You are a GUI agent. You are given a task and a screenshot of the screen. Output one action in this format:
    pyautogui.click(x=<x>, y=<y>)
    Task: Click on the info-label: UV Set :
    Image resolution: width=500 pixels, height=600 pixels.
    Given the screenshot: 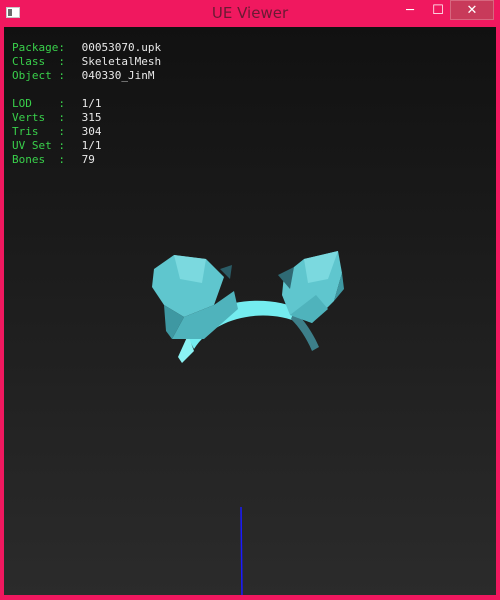 What is the action you would take?
    pyautogui.click(x=38, y=145)
    